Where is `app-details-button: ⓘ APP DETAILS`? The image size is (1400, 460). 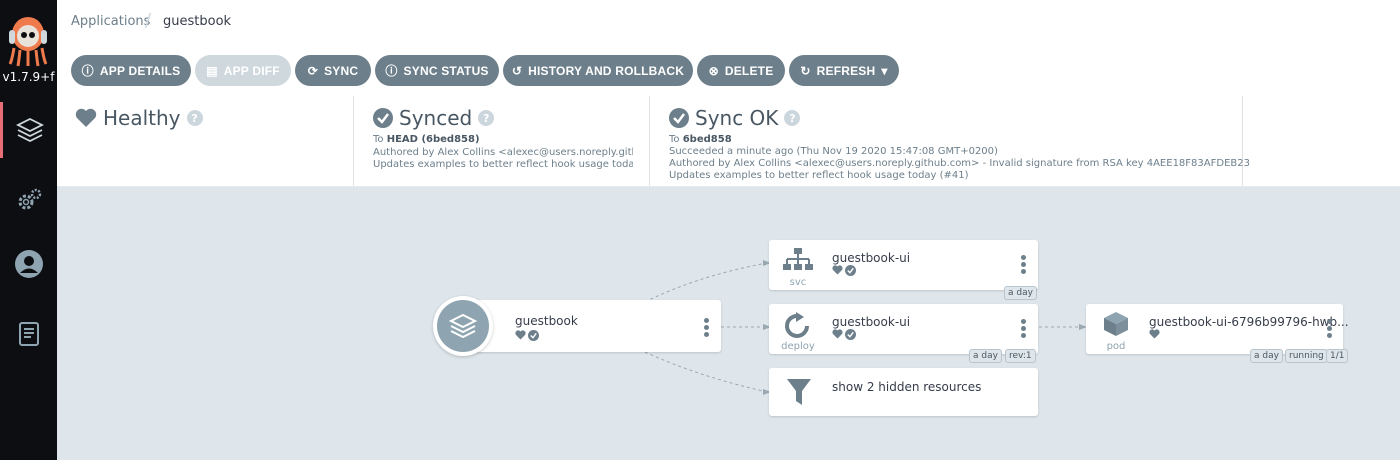 app-details-button: ⓘ APP DETAILS is located at coordinates (131, 70).